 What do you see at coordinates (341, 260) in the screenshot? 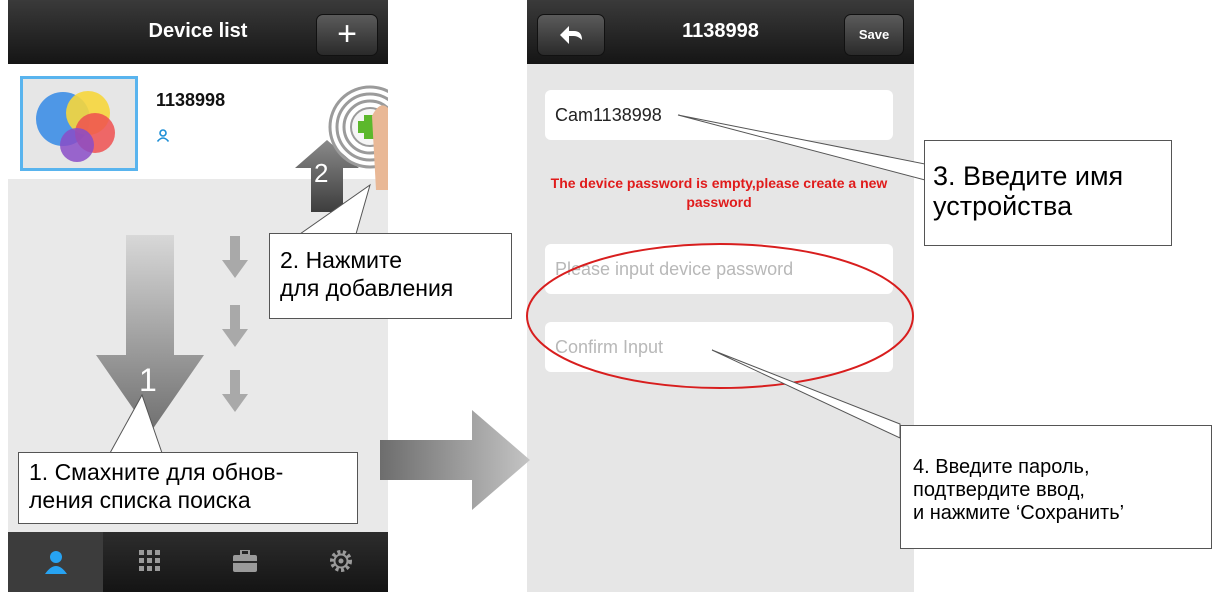
I see `step2-text-line1: 2. Нажмите` at bounding box center [341, 260].